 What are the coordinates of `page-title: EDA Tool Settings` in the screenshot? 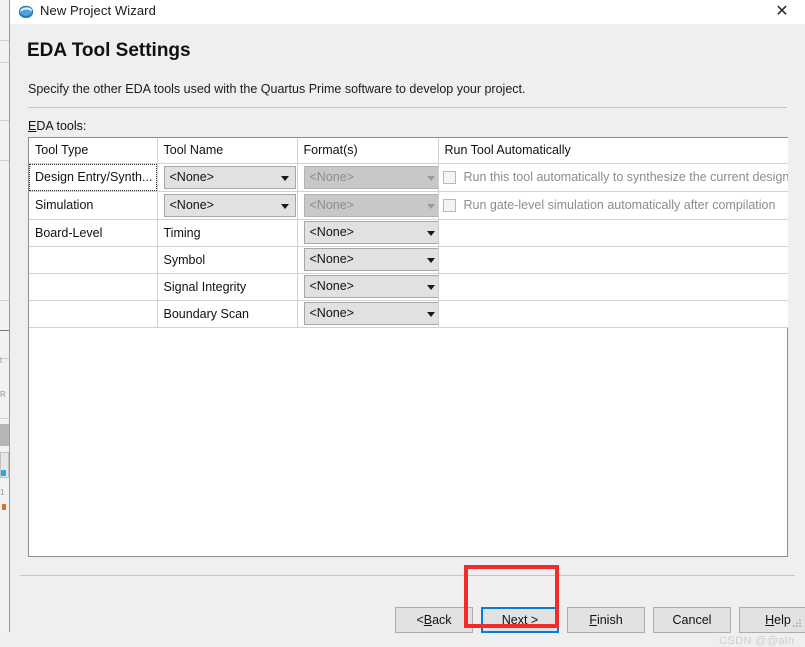 It's located at (109, 50).